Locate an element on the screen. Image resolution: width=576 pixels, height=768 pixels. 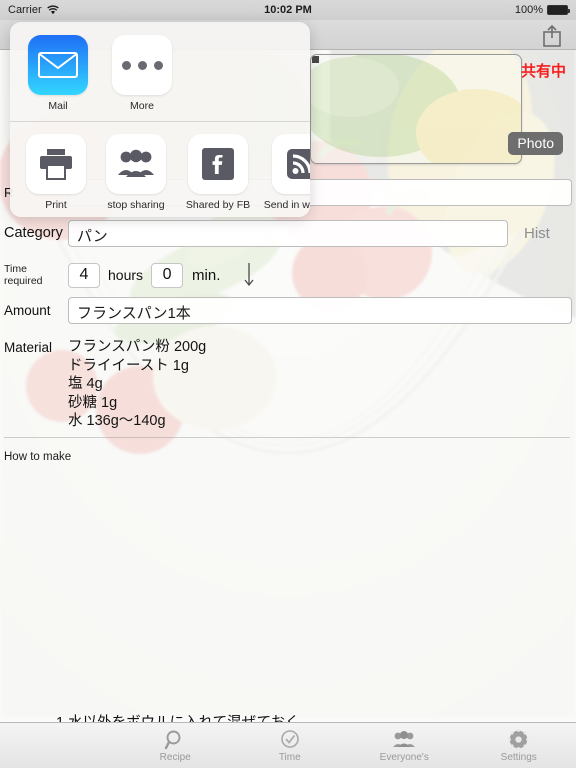
rss-wireless-icon is located at coordinates (291, 164).